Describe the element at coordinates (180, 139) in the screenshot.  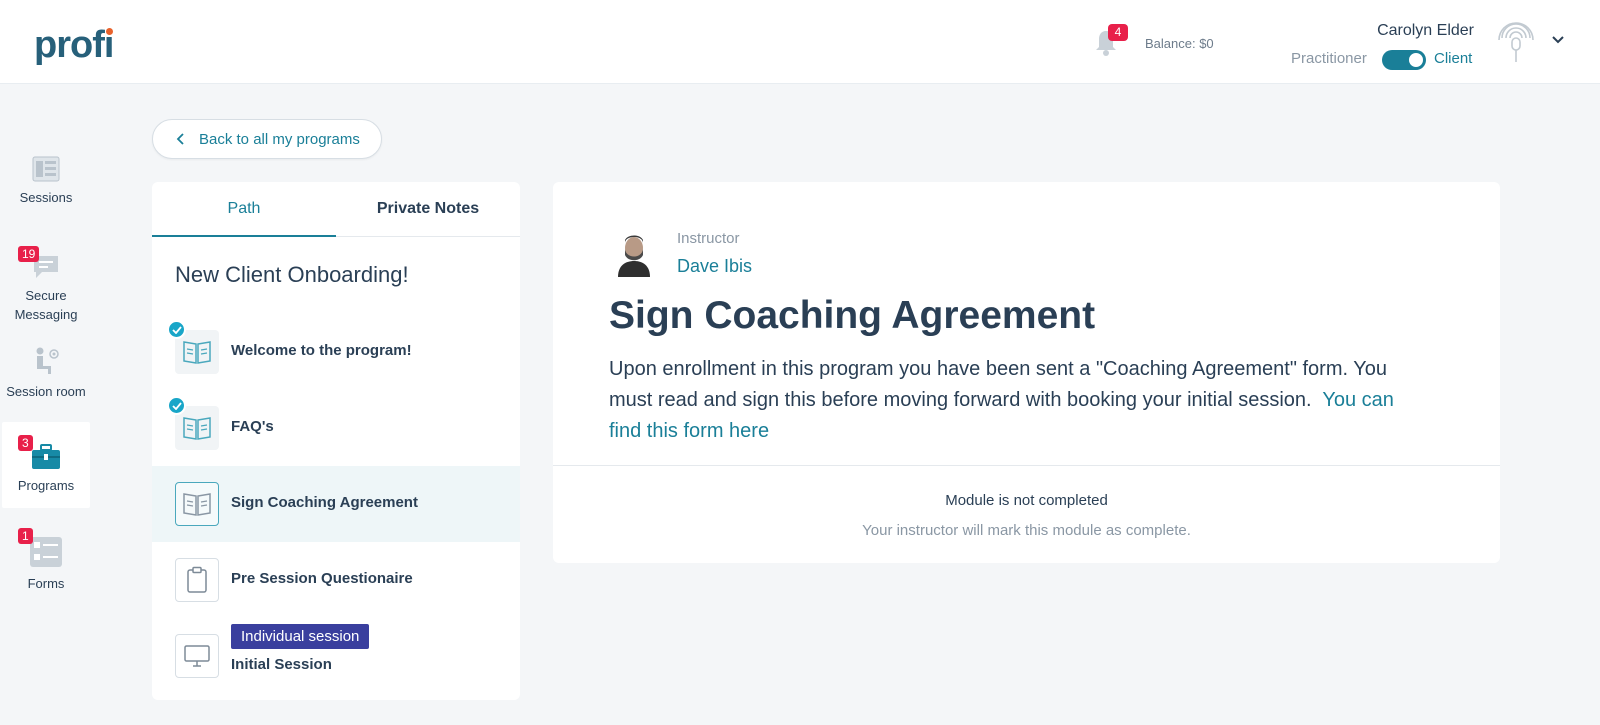
I see `chevron-left-icon` at that location.